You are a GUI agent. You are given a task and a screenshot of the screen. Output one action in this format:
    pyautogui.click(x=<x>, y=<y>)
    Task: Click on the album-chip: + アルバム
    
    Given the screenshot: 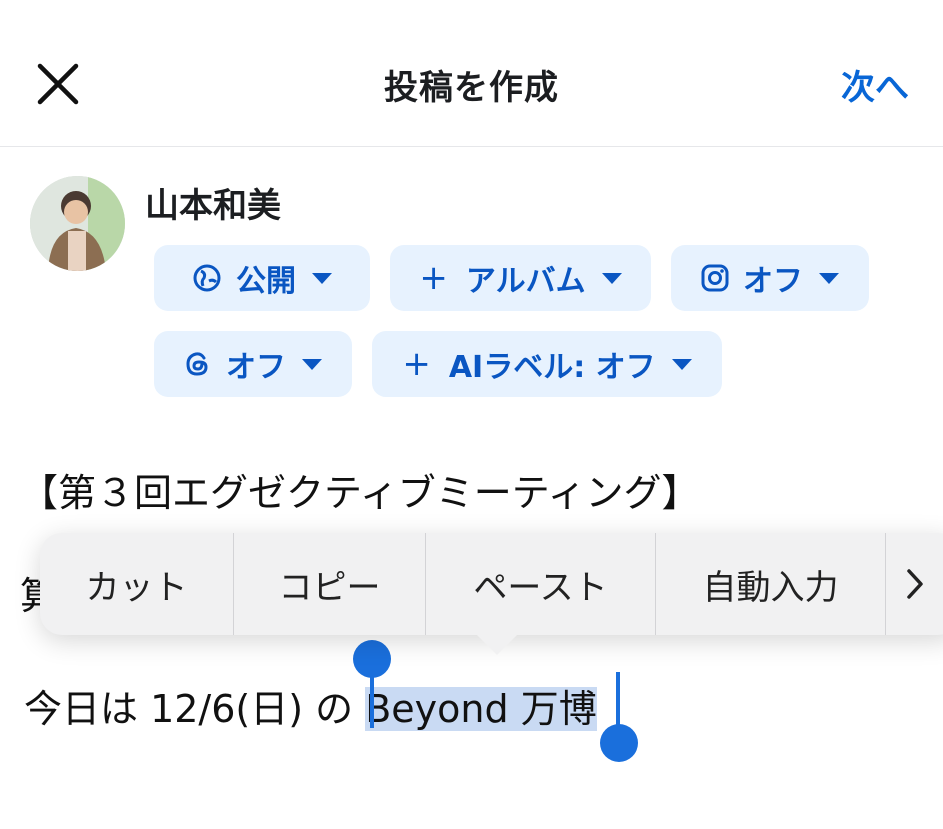 What is the action you would take?
    pyautogui.click(x=520, y=278)
    